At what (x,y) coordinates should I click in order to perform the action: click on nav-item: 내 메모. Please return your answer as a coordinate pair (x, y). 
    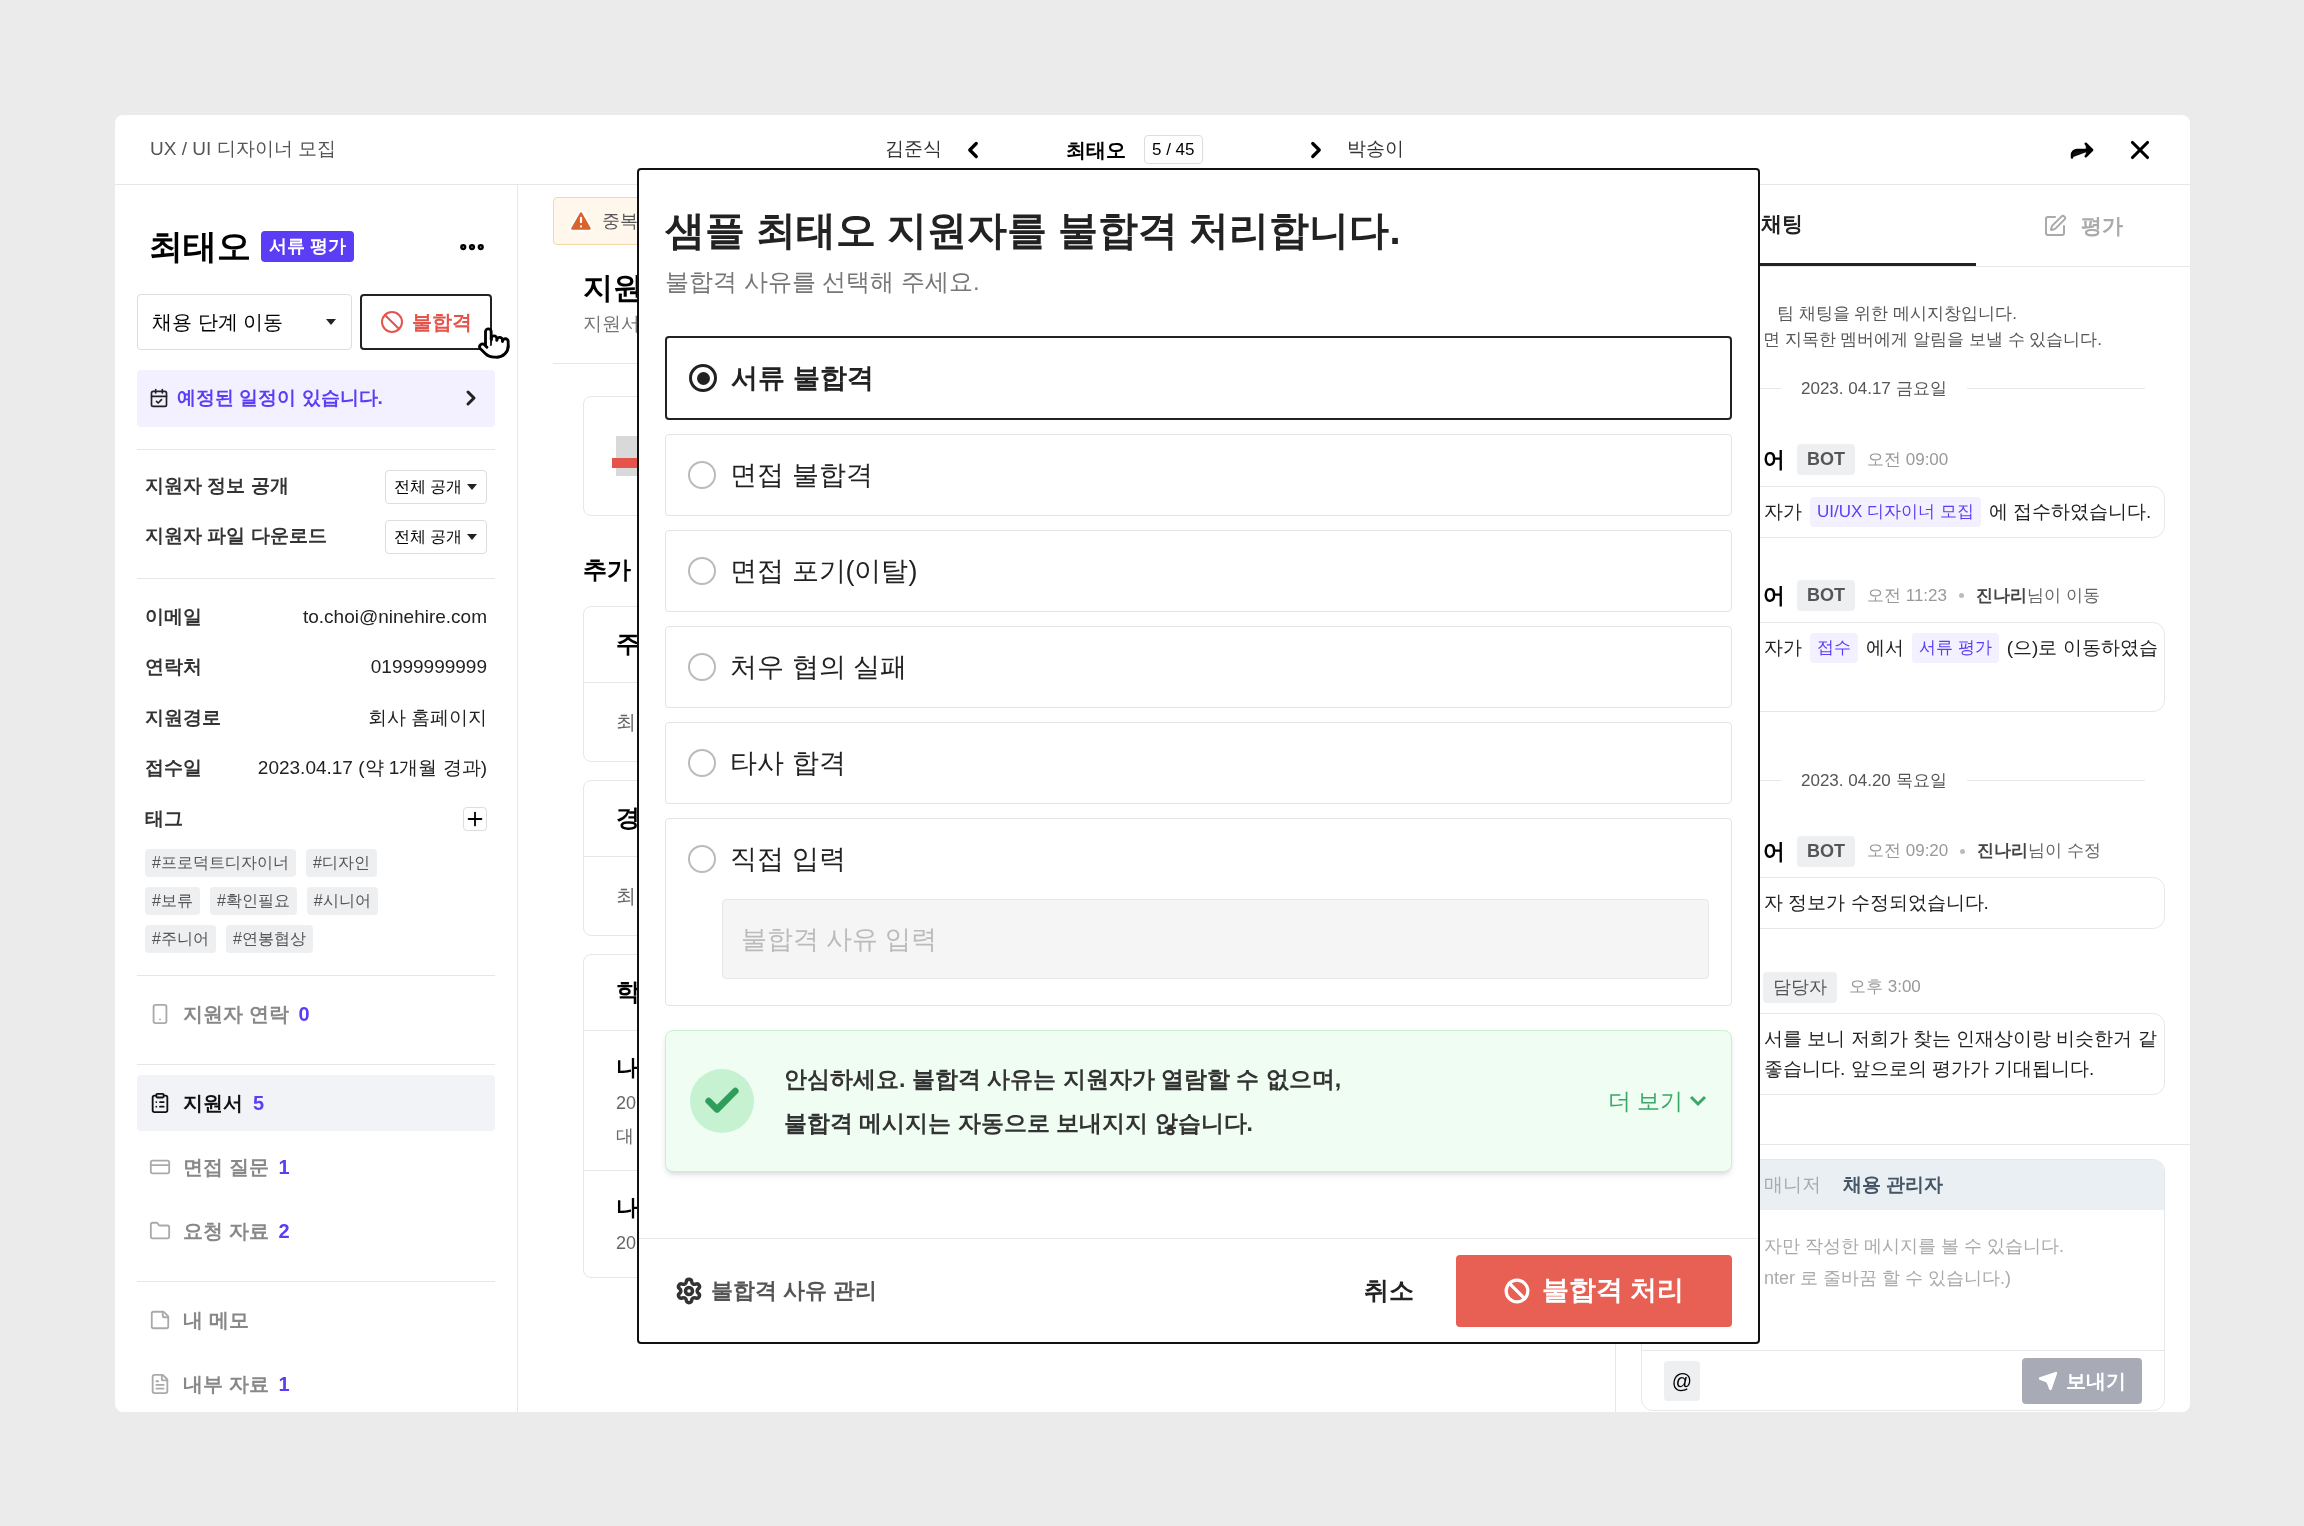
    Looking at the image, I should click on (316, 1320).